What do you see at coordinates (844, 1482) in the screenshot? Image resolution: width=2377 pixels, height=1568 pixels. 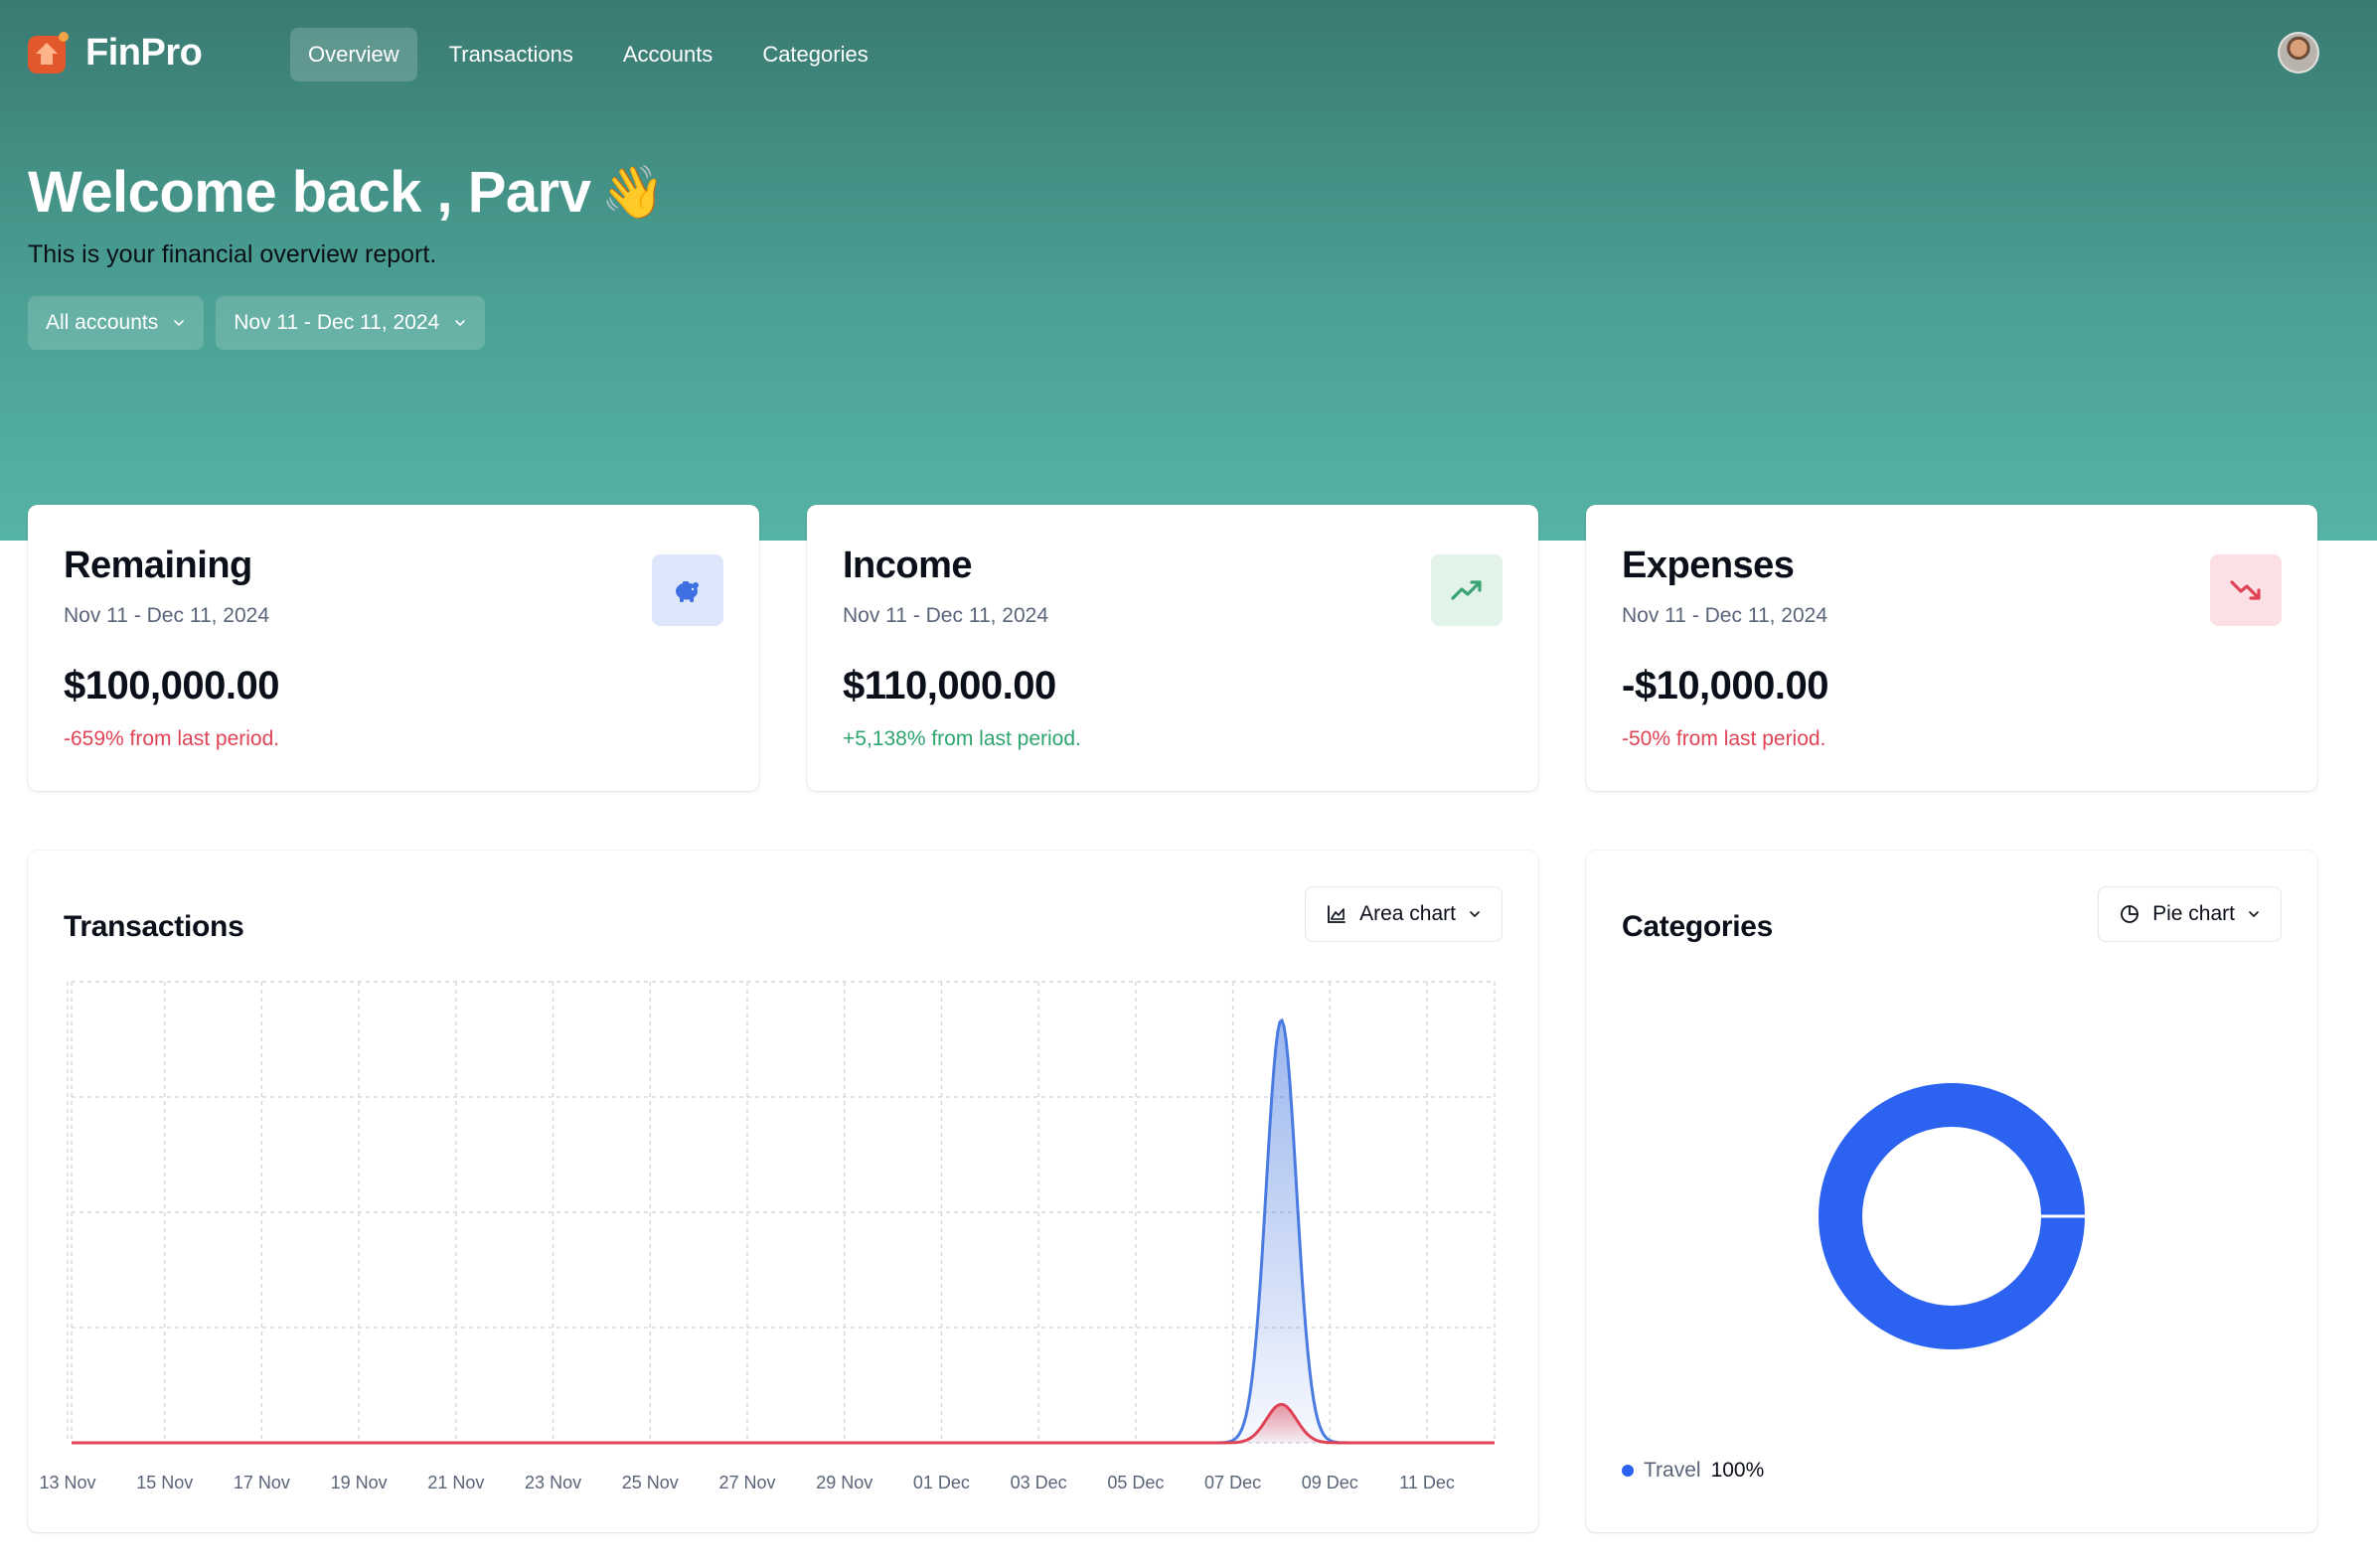 I see `x-axis-tick-label: 29 Nov` at bounding box center [844, 1482].